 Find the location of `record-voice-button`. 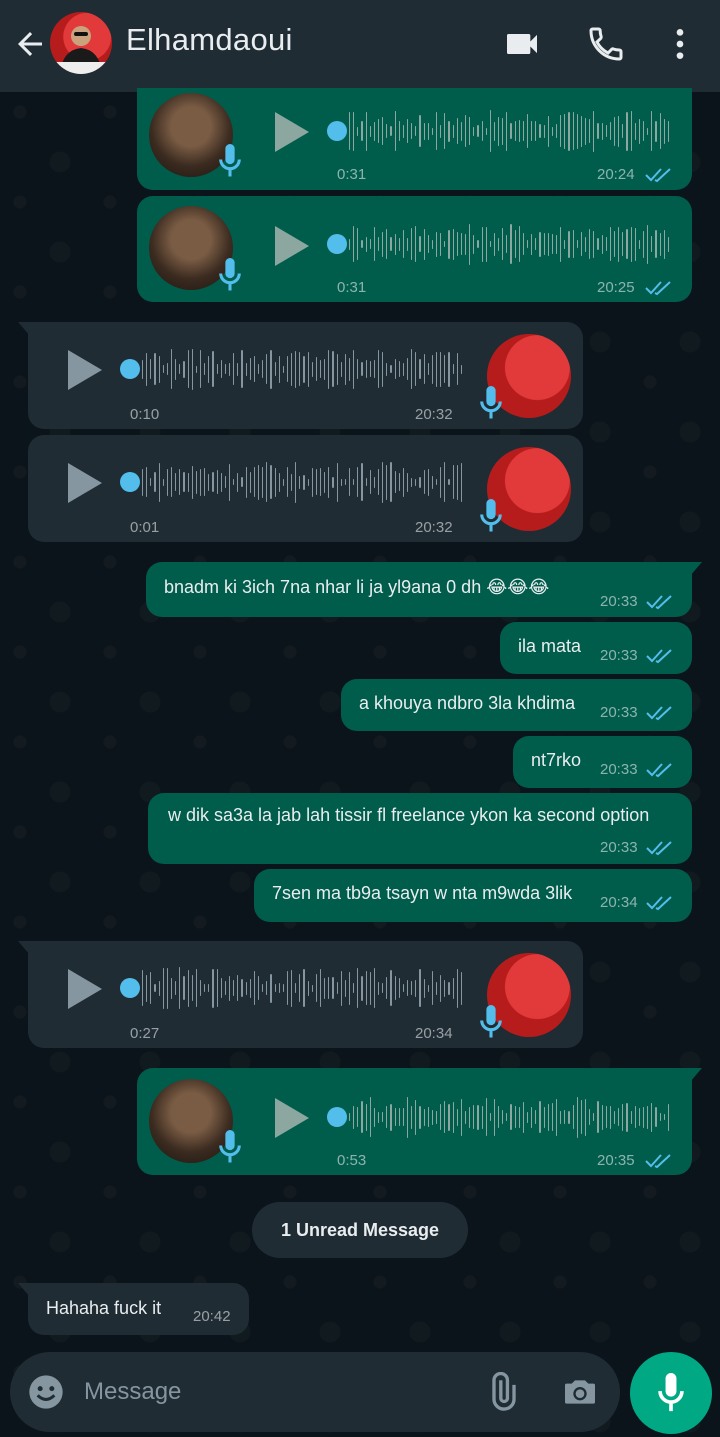

record-voice-button is located at coordinates (671, 1393).